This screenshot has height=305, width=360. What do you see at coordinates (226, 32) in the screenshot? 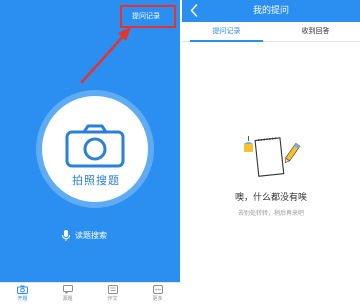
I see `tab-ask-record: 提问记录` at bounding box center [226, 32].